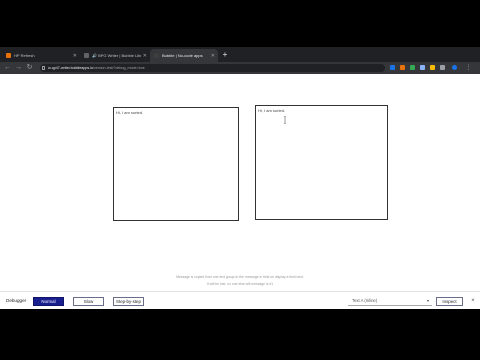  I want to click on tab-label: 🔊 BPG Writer | Bubble Library, so click(116, 55).